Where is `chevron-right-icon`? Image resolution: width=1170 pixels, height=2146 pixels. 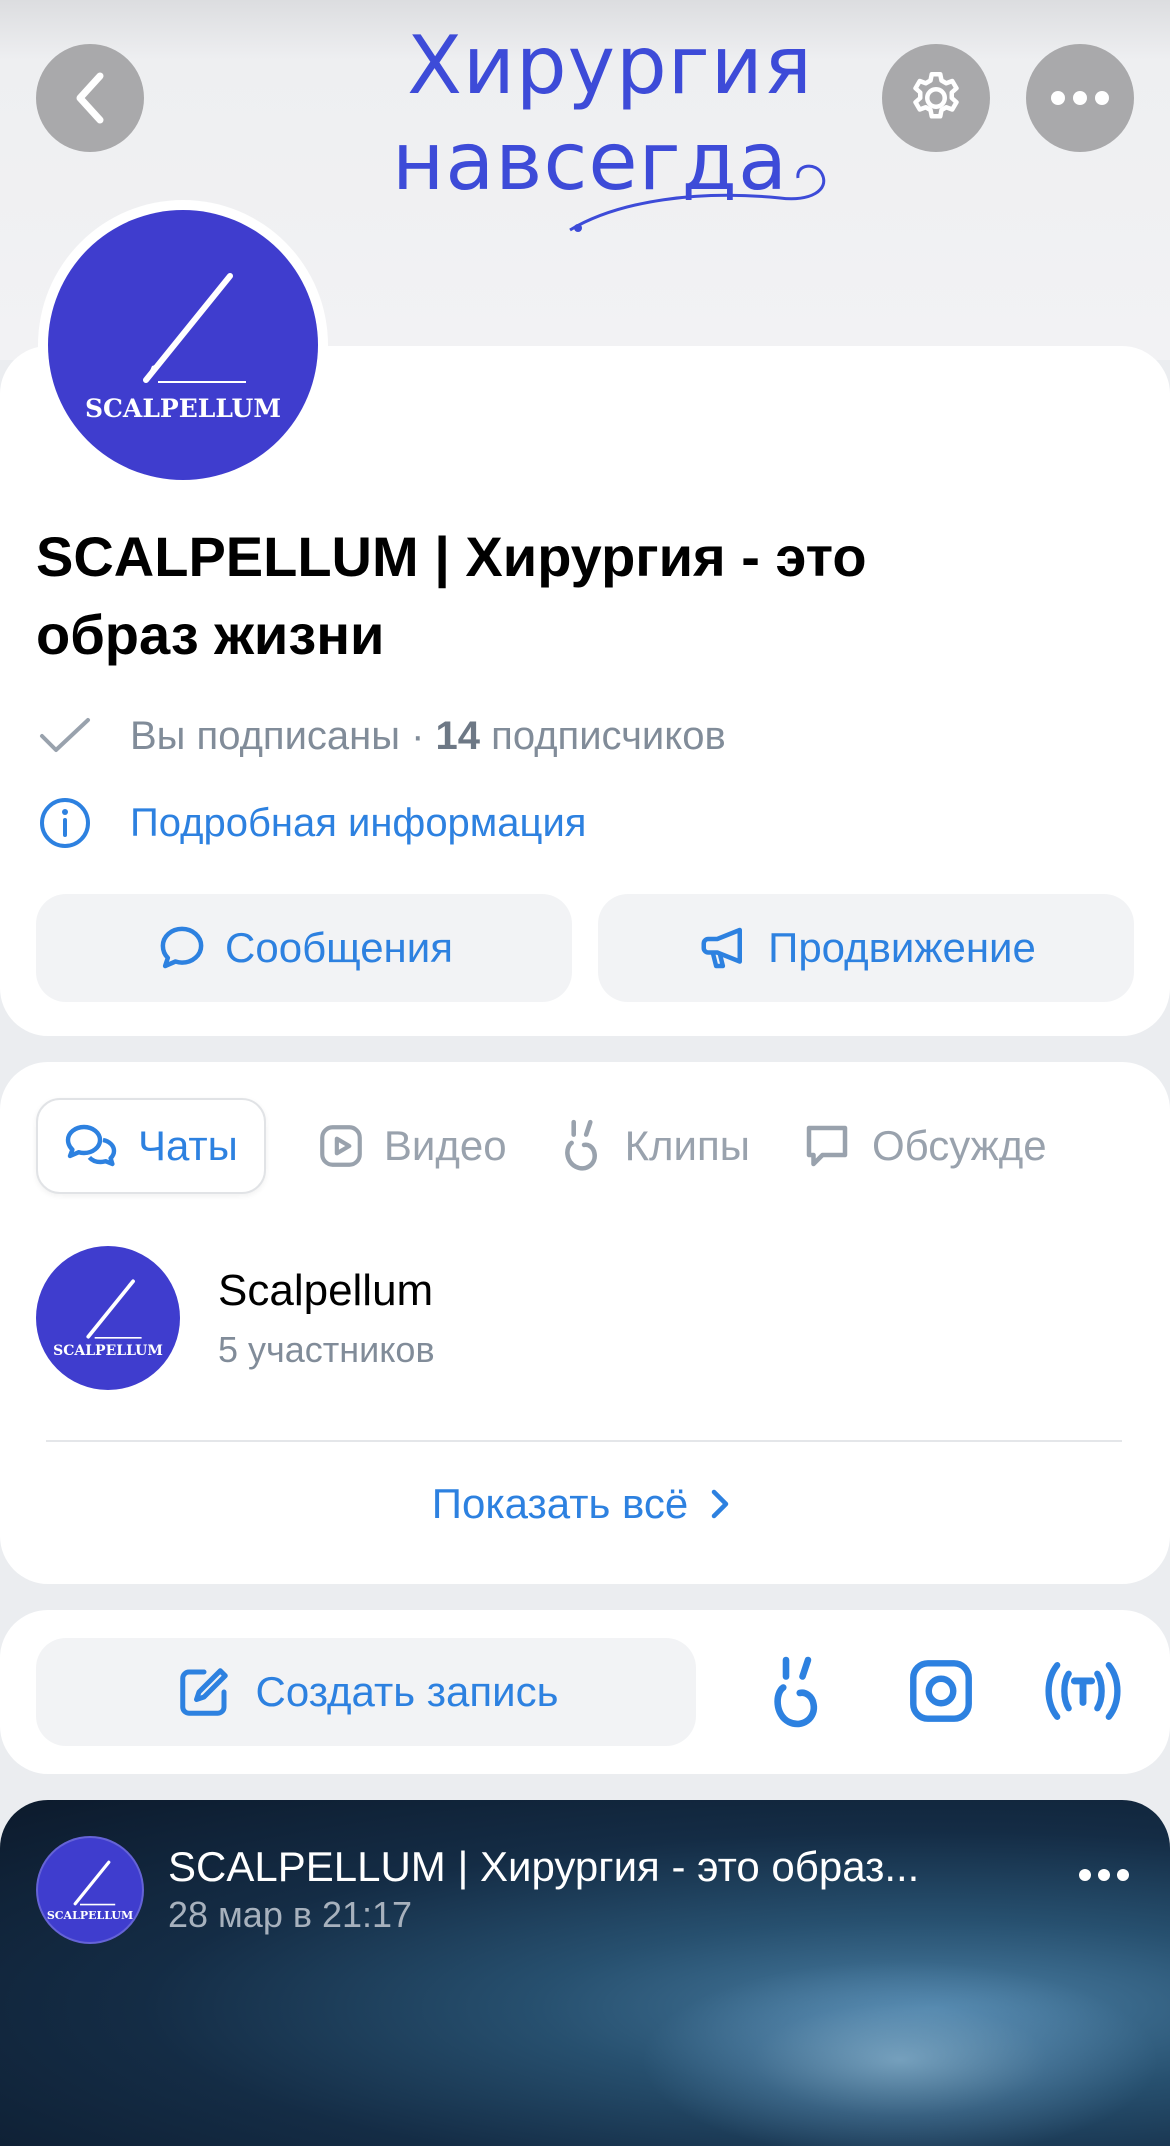 chevron-right-icon is located at coordinates (720, 1504).